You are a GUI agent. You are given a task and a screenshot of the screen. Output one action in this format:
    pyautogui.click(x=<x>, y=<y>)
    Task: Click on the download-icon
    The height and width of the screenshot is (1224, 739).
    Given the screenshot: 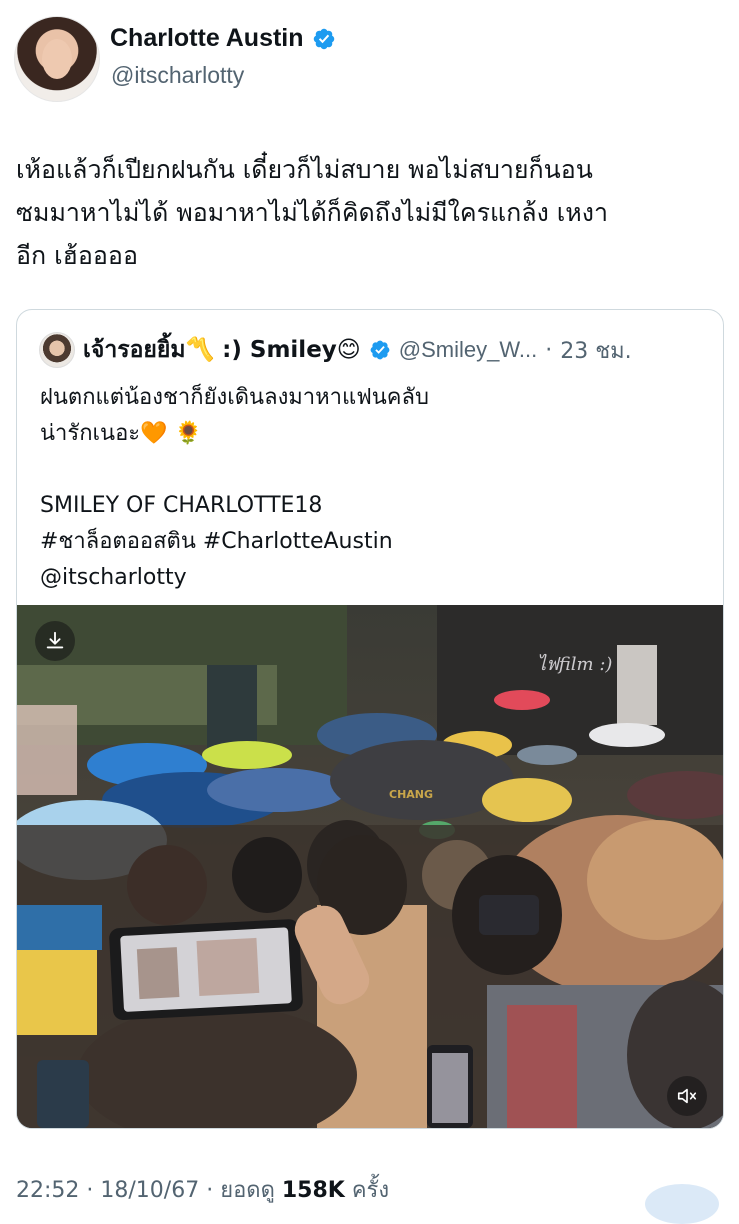 What is the action you would take?
    pyautogui.click(x=55, y=640)
    